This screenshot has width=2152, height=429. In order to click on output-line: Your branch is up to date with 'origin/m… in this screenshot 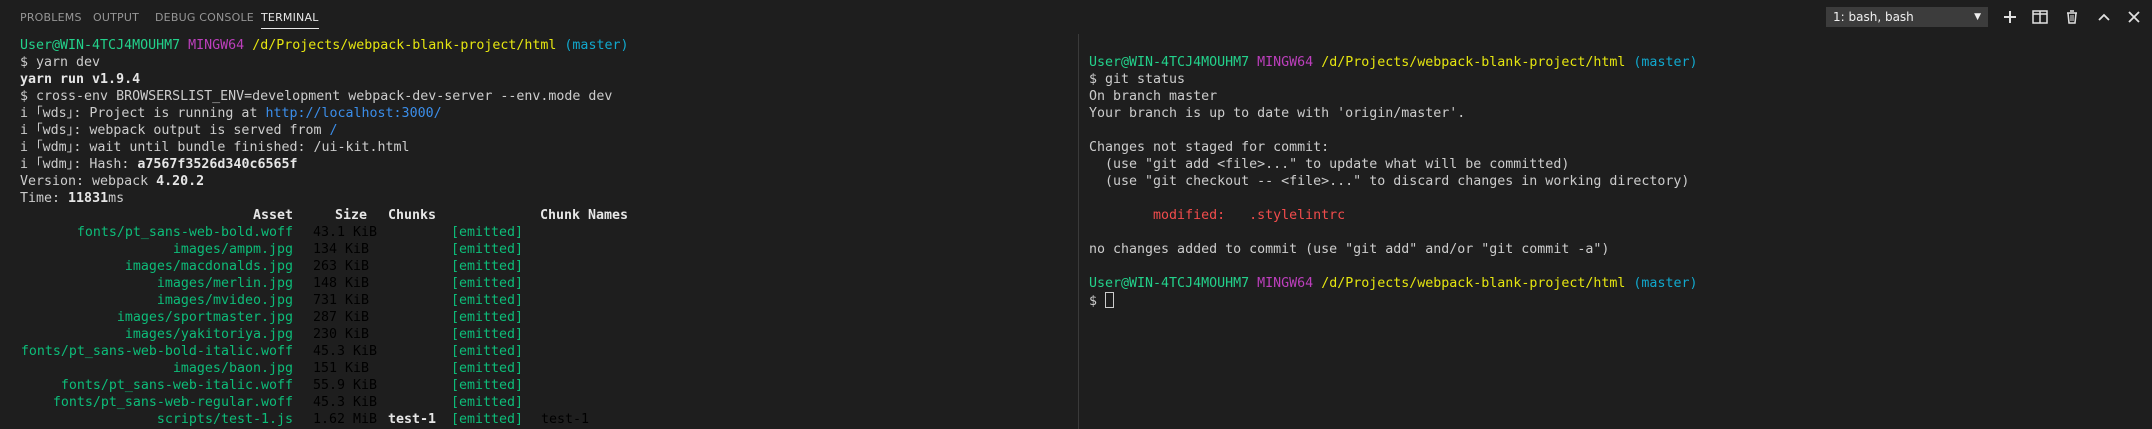, I will do `click(1277, 113)`.